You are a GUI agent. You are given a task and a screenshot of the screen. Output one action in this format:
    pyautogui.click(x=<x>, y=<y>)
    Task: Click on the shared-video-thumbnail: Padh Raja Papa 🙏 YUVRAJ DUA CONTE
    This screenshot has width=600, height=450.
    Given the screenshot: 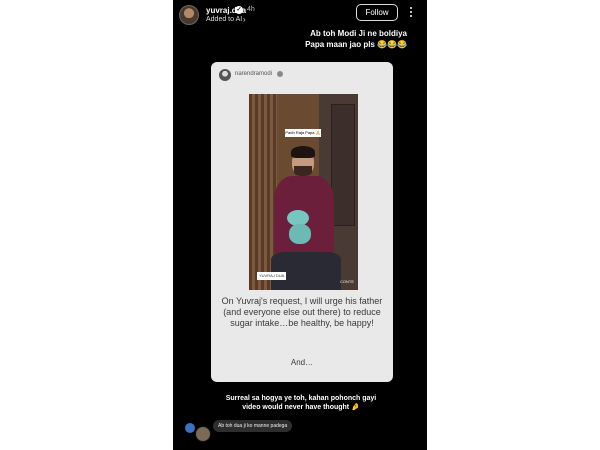 What is the action you would take?
    pyautogui.click(x=303, y=192)
    